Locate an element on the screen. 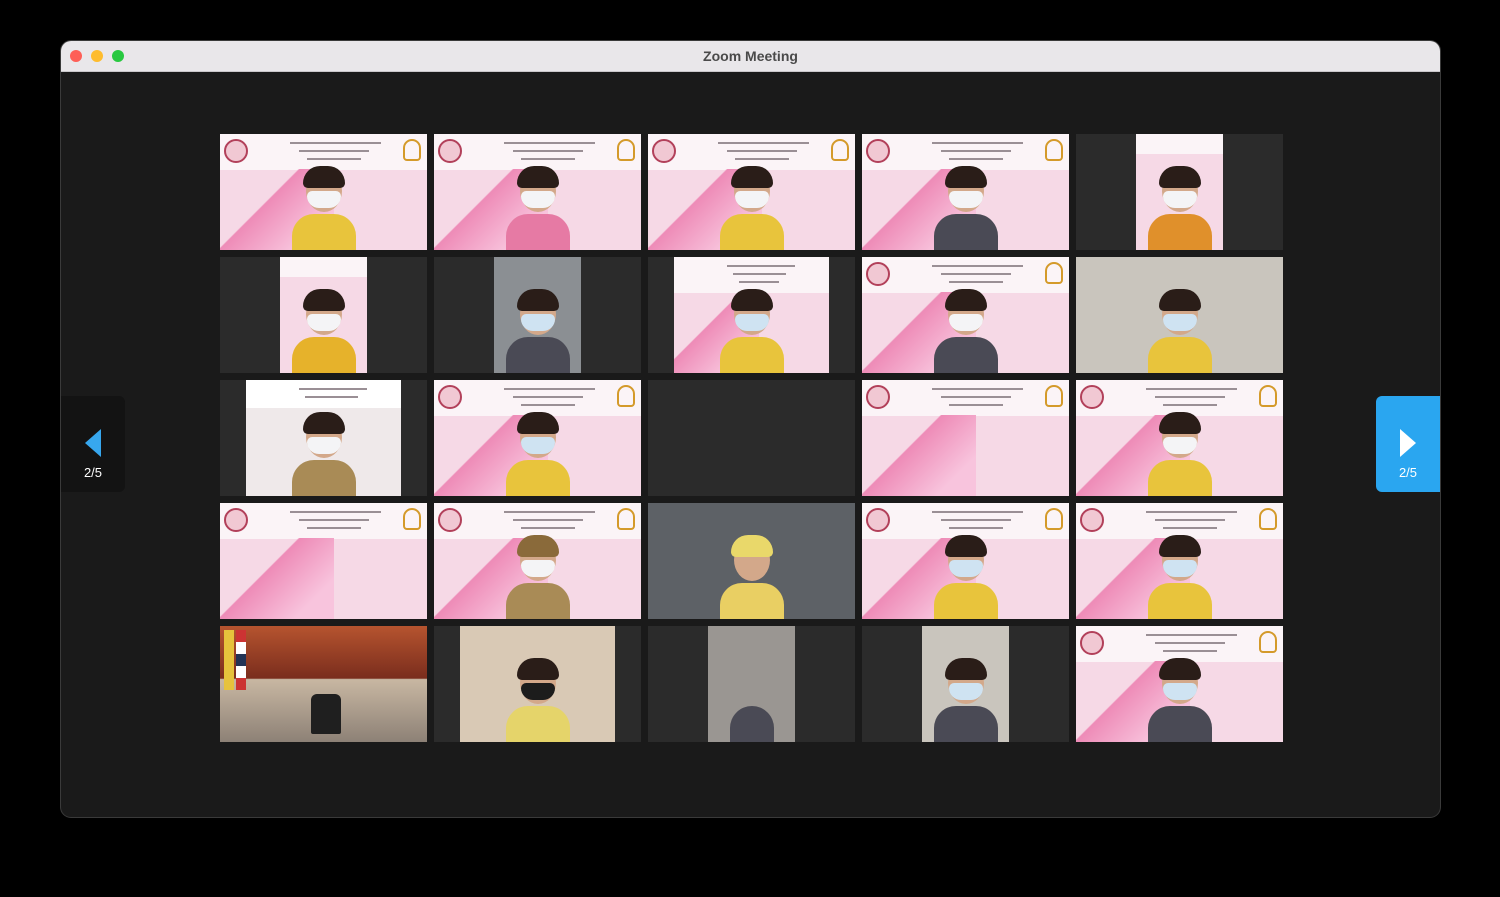  window-title: Zoom Meeting is located at coordinates (750, 56).